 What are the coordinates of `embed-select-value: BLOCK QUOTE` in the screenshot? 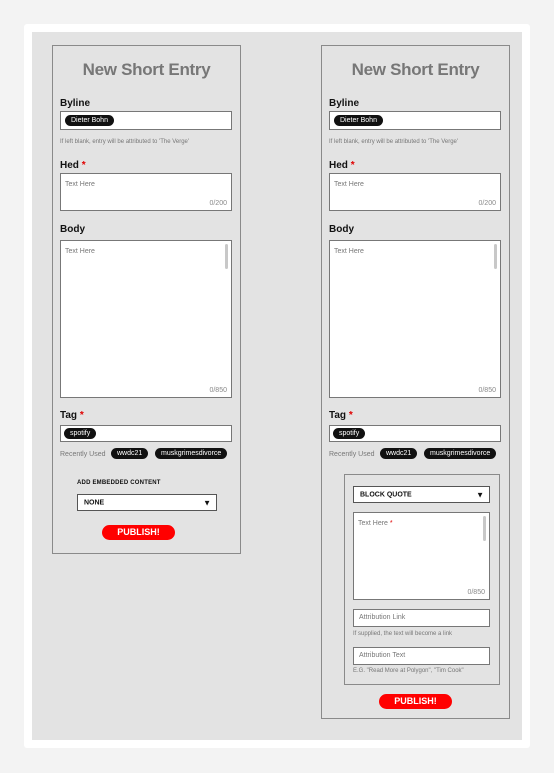 It's located at (386, 494).